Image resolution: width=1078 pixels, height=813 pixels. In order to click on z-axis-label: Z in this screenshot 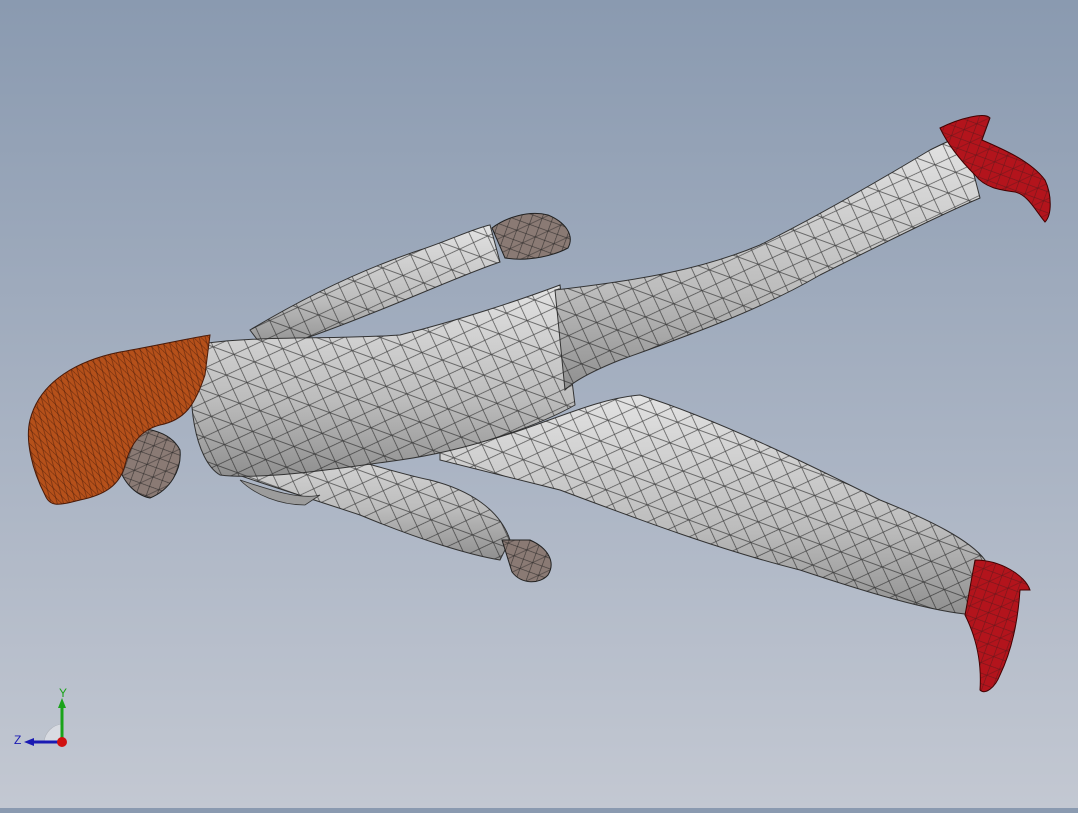, I will do `click(17, 740)`.